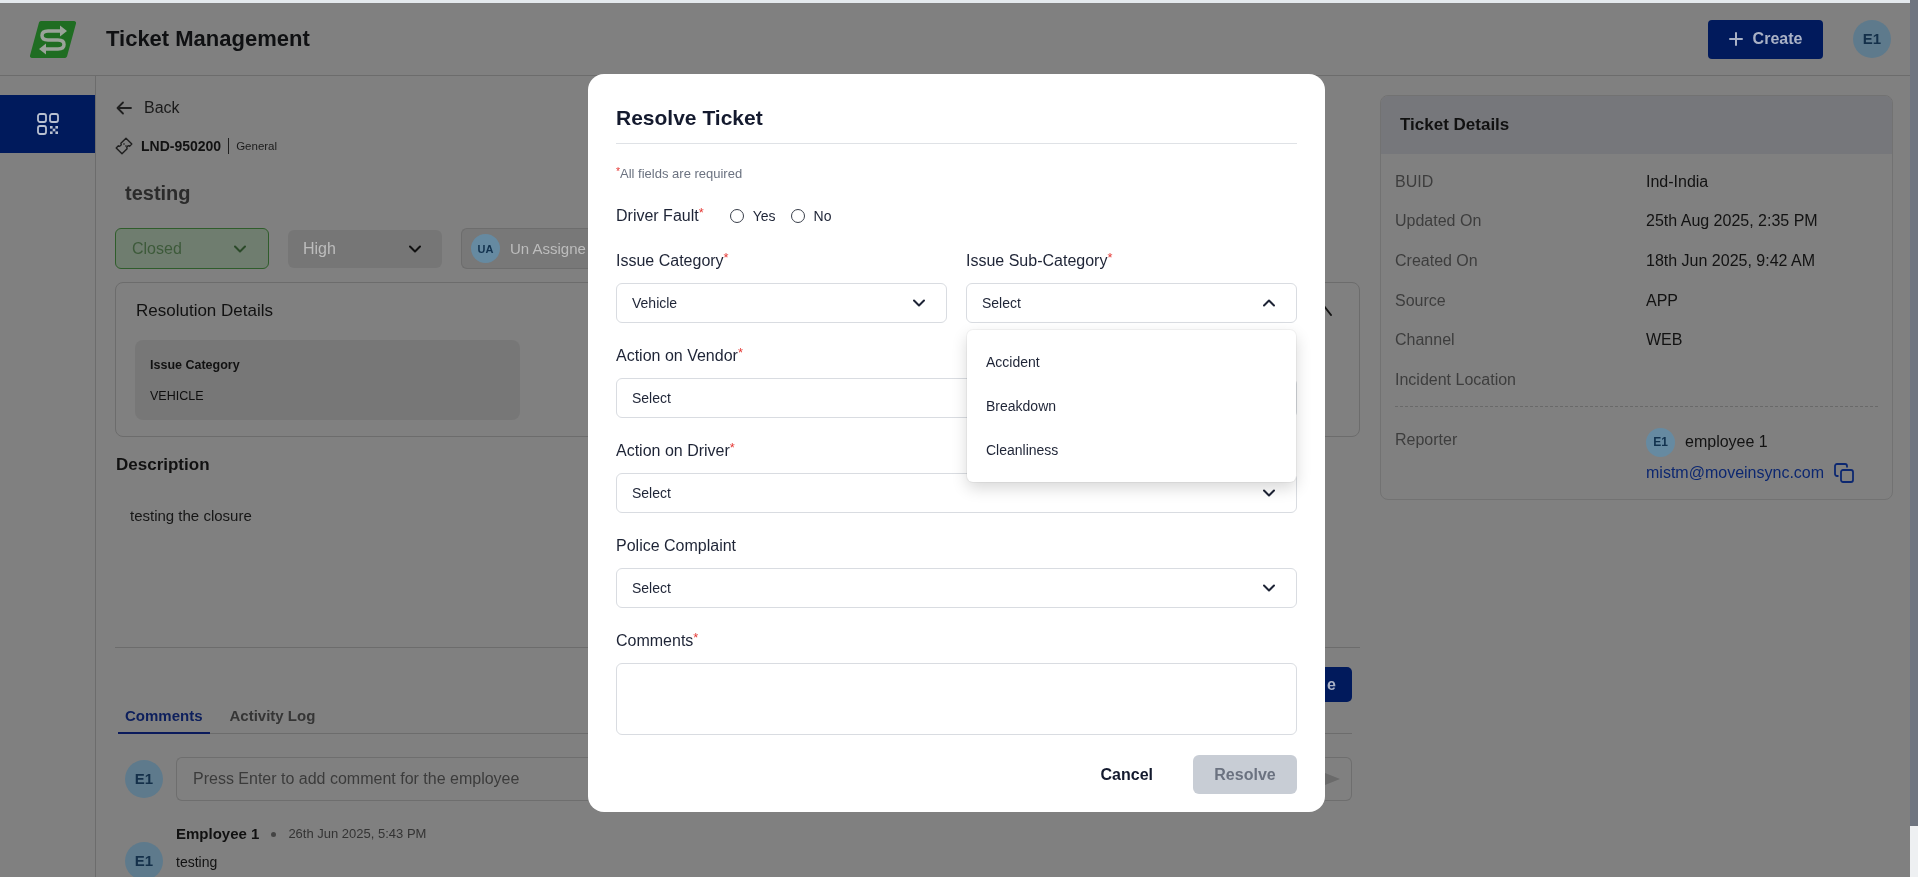 The image size is (1918, 877). Describe the element at coordinates (781, 303) in the screenshot. I see `select-field: Vehicle` at that location.